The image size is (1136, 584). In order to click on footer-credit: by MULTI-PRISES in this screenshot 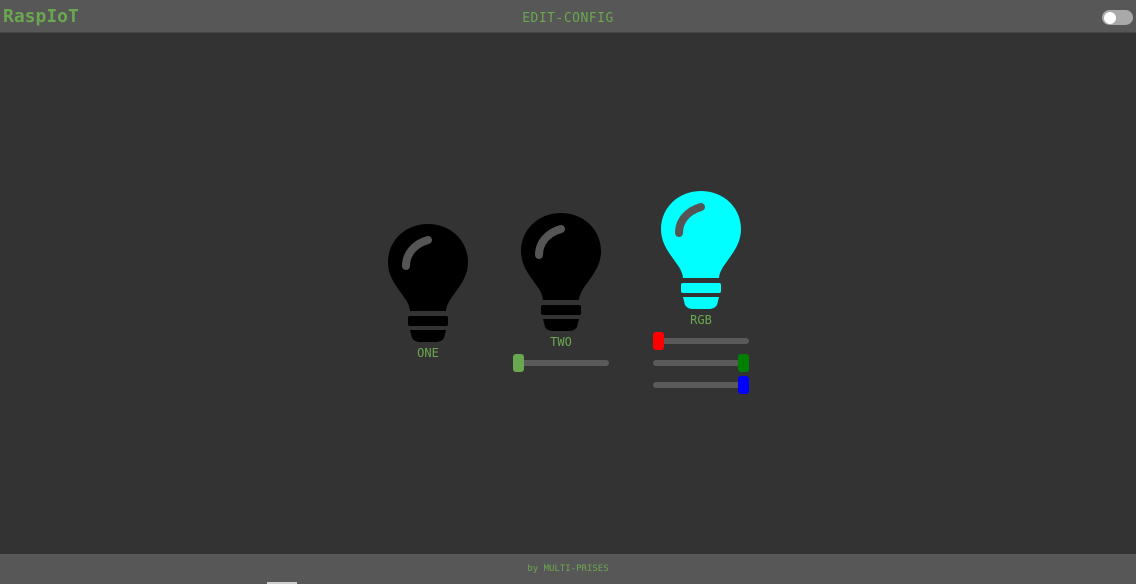, I will do `click(568, 569)`.